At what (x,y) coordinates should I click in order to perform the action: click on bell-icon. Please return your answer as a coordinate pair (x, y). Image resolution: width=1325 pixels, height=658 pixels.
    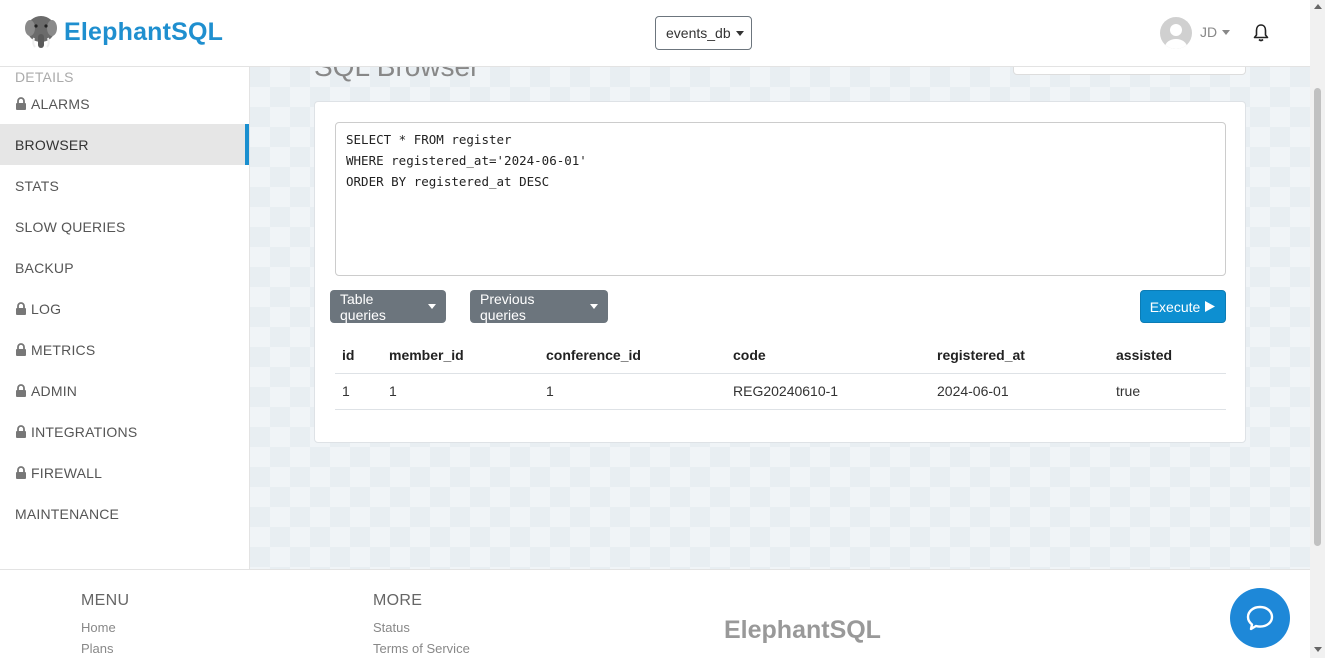
    Looking at the image, I should click on (1261, 33).